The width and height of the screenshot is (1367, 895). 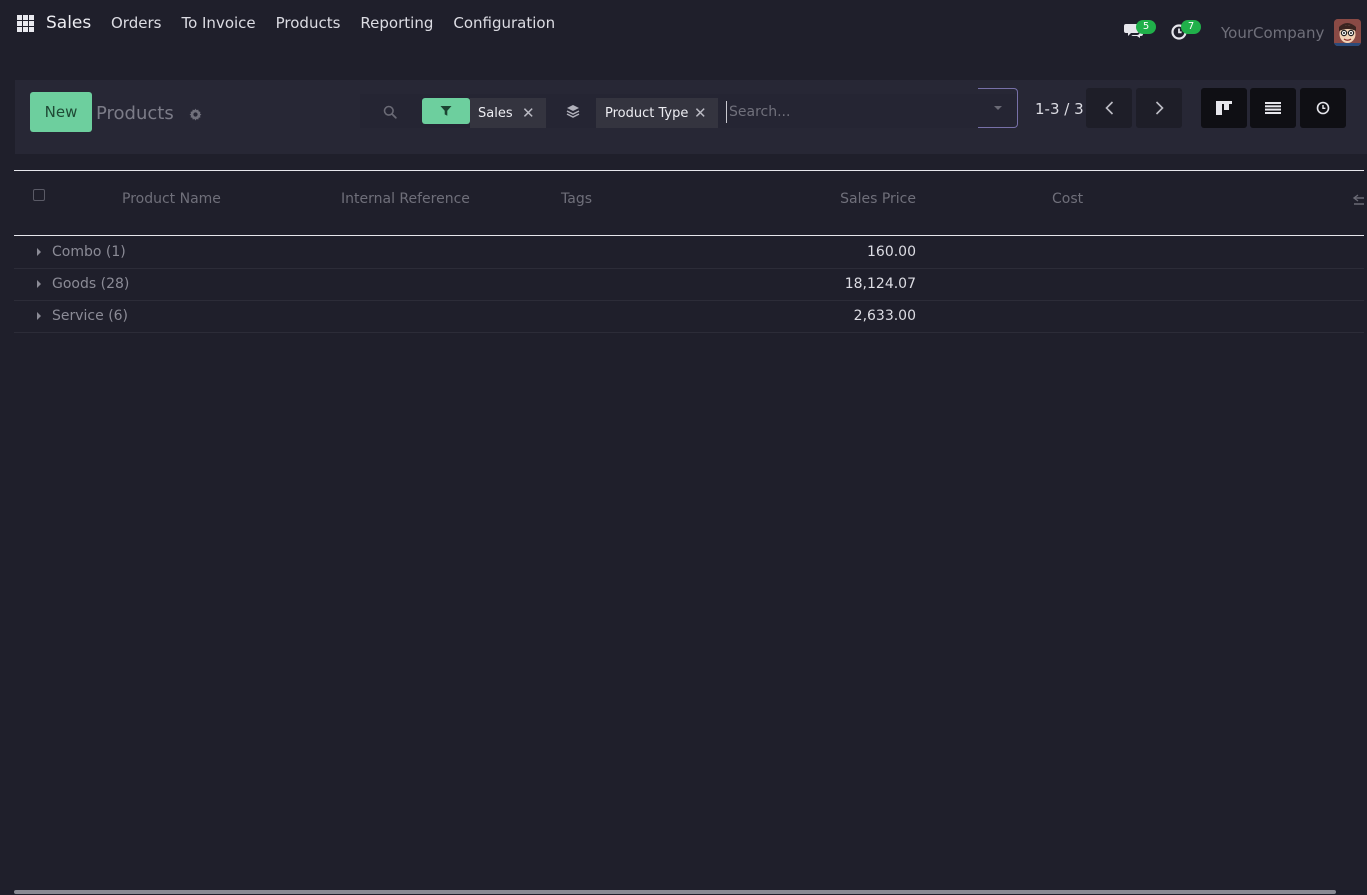 I want to click on menu-item-to-invoice: To Invoice, so click(x=218, y=23).